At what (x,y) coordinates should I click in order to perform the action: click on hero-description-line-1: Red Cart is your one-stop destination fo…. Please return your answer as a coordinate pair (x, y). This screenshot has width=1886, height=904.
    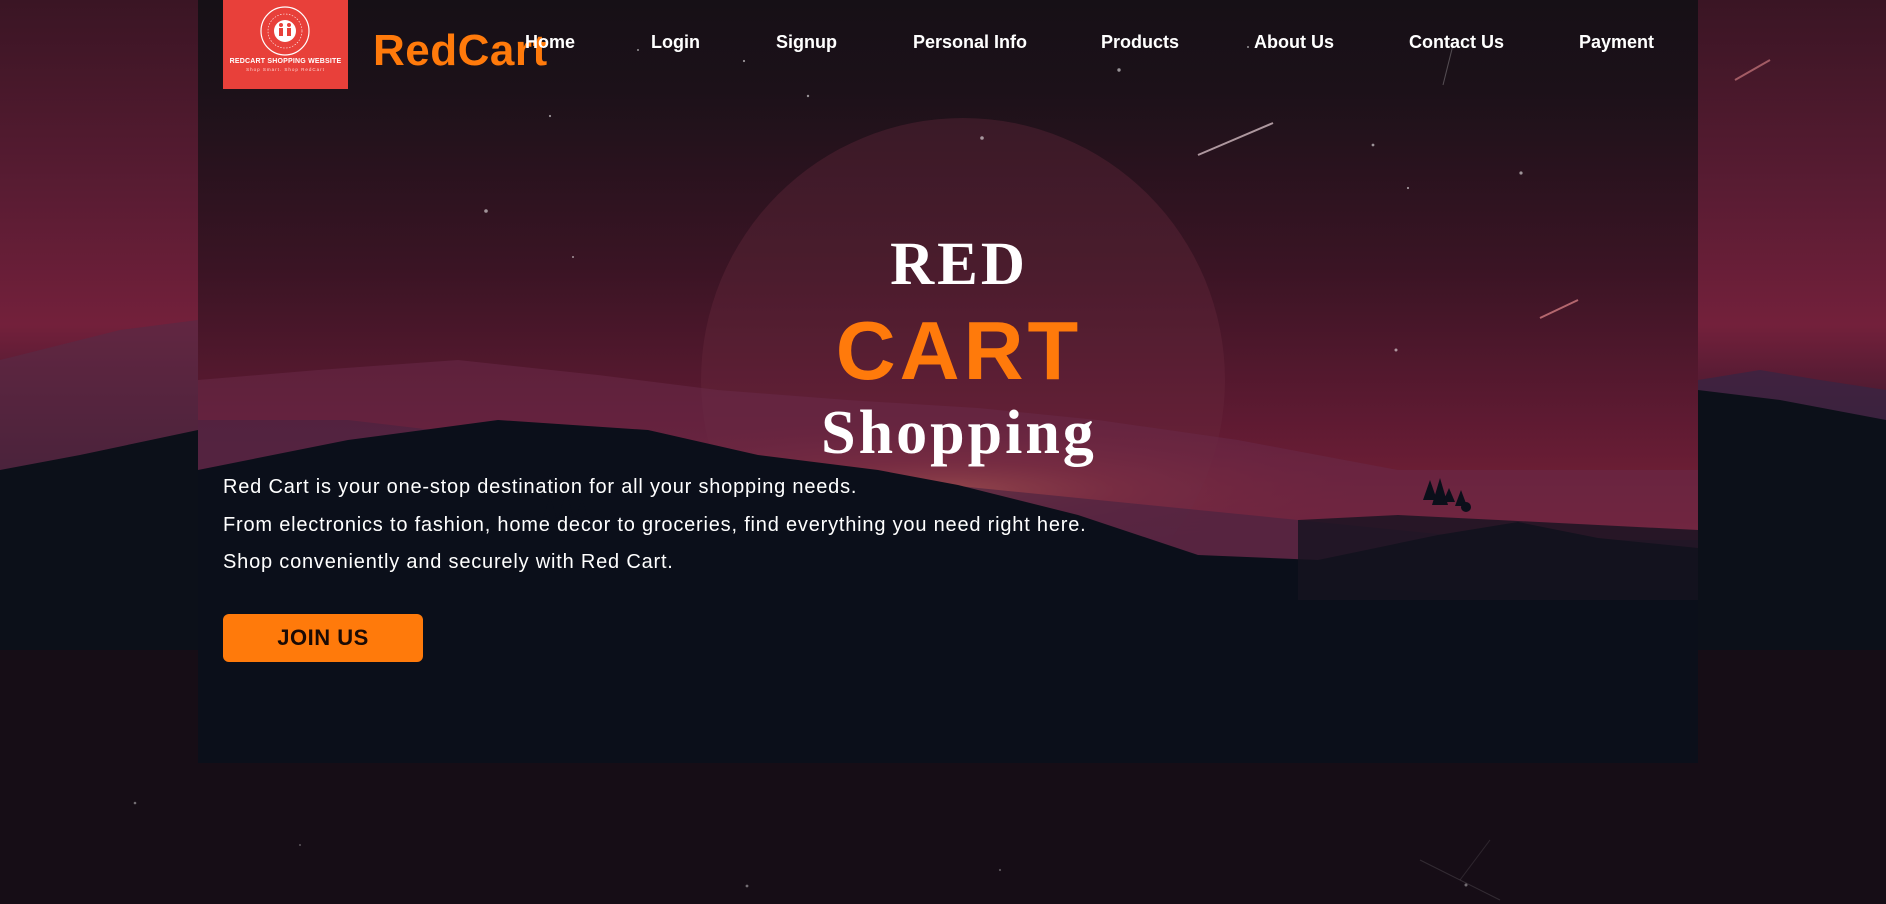
    Looking at the image, I should click on (540, 487).